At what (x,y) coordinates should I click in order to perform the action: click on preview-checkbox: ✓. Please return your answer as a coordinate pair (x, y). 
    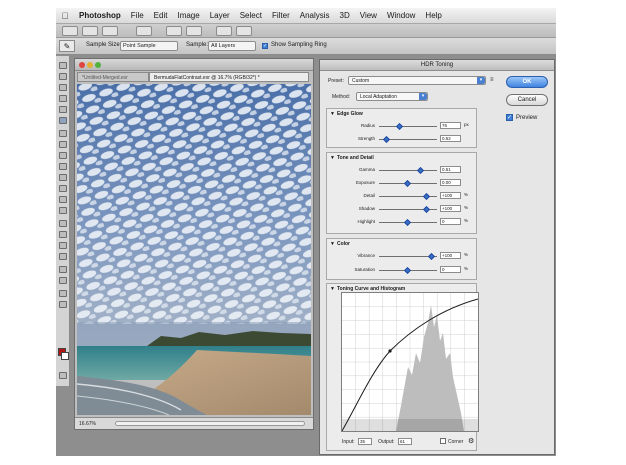
    Looking at the image, I should click on (509, 117).